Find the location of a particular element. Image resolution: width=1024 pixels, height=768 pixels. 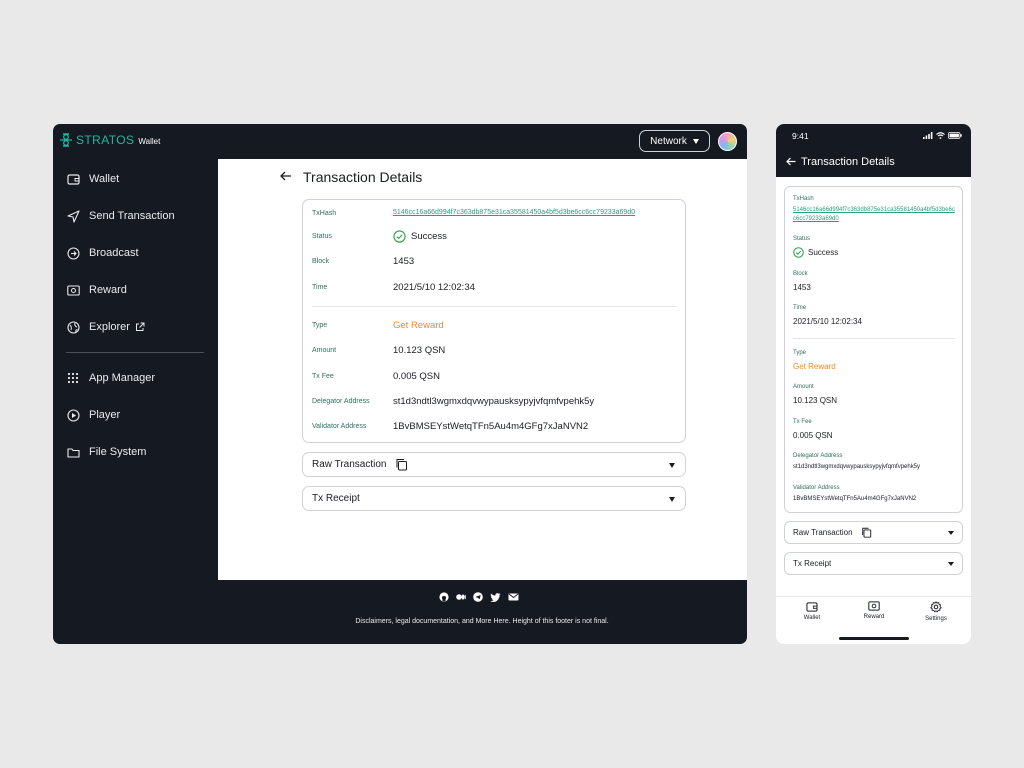

sidebar-item-player: Player is located at coordinates (93, 415).